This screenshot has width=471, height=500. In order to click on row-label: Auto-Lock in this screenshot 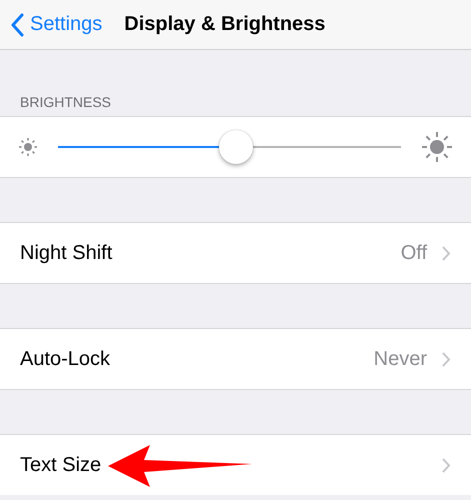, I will do `click(65, 359)`.